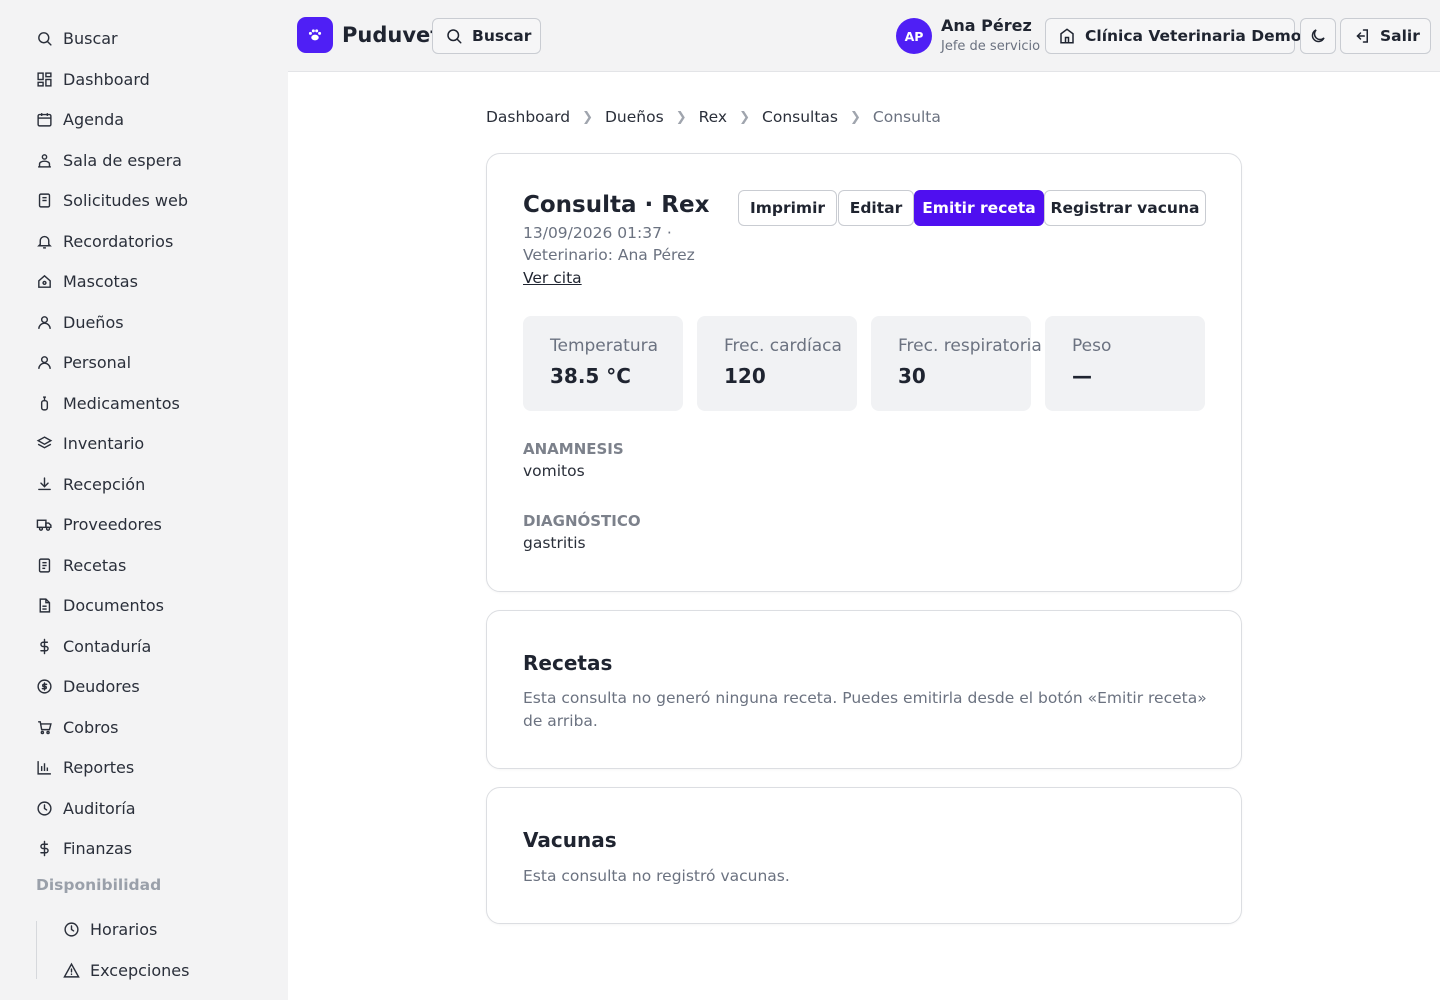 The height and width of the screenshot is (1000, 1440). Describe the element at coordinates (44, 442) in the screenshot. I see `layers-icon` at that location.